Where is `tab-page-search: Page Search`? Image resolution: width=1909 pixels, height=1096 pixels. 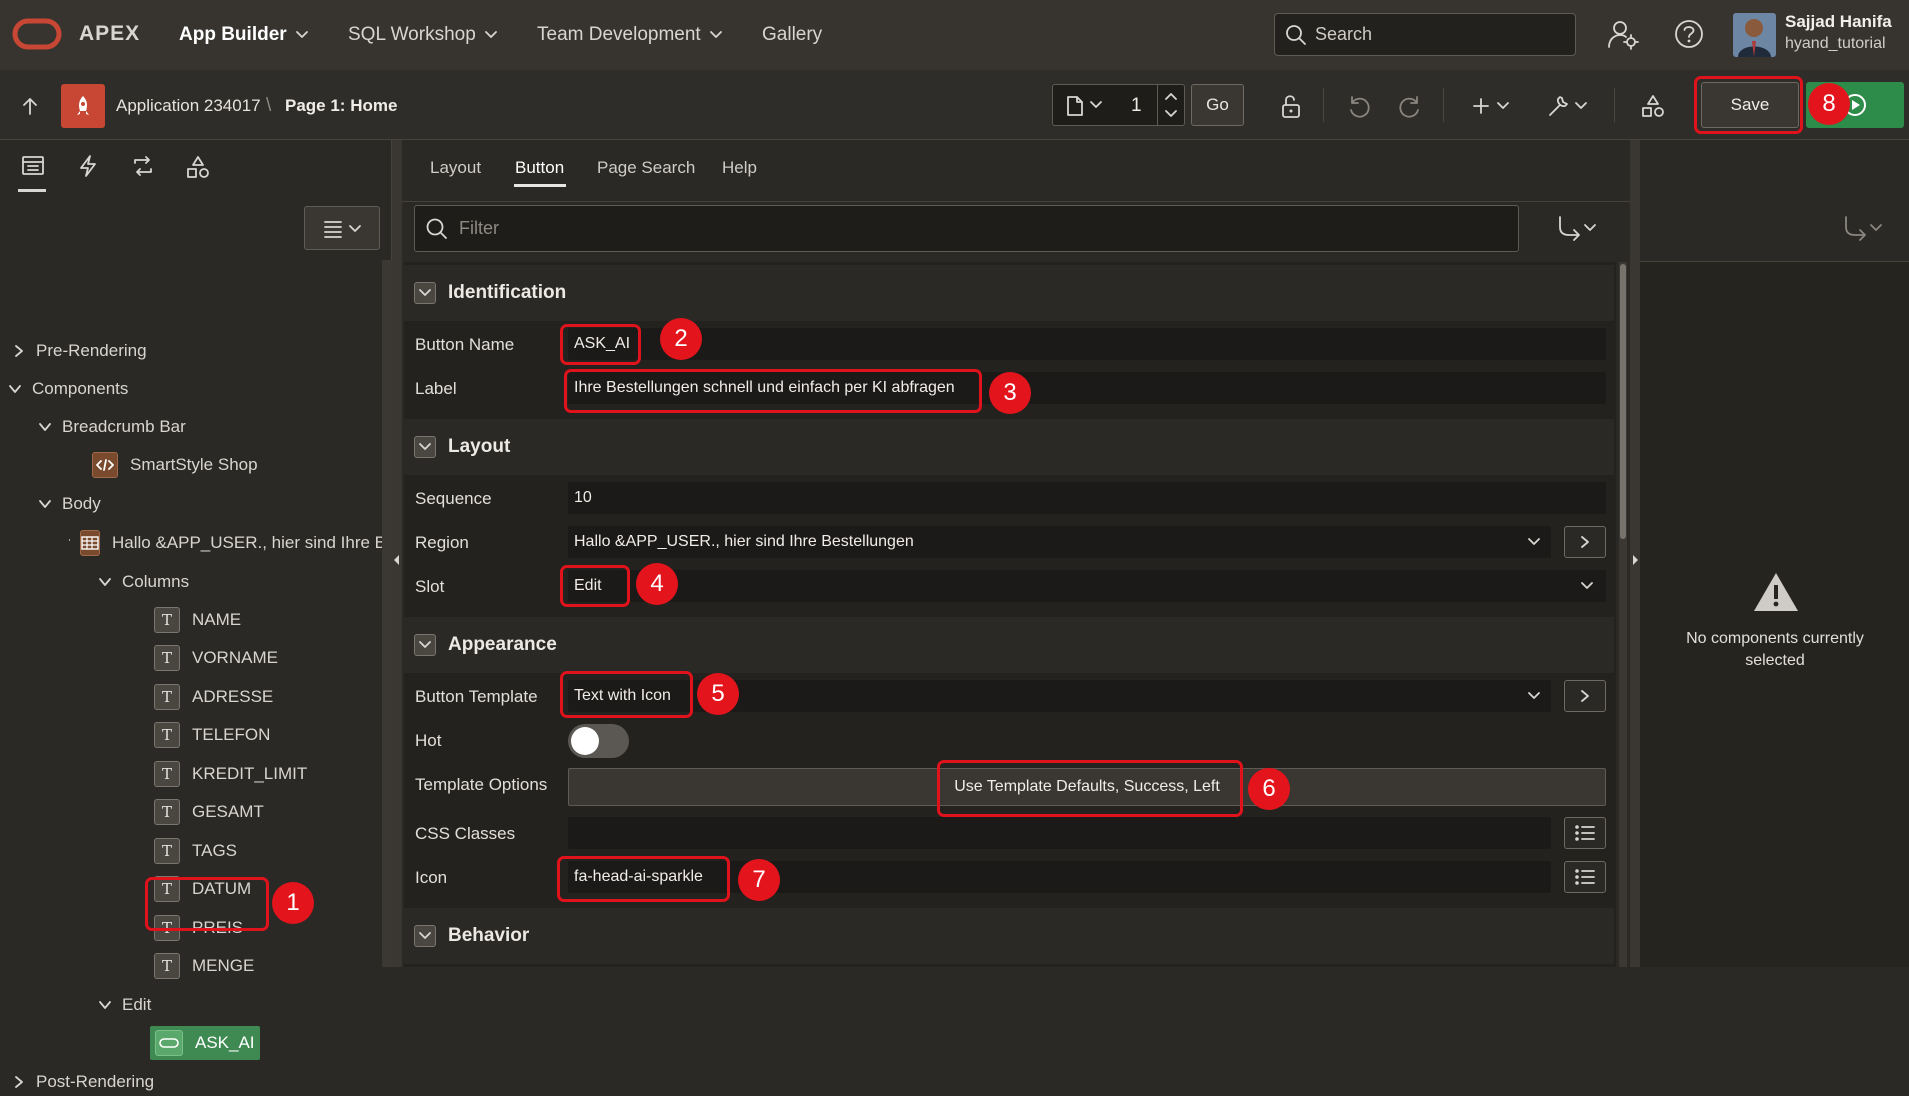 tab-page-search: Page Search is located at coordinates (646, 168).